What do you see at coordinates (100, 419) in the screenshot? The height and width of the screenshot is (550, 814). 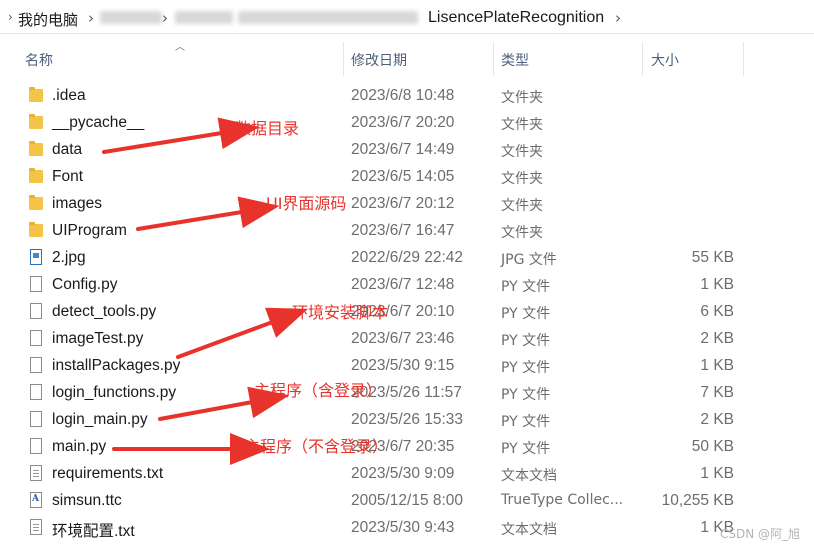 I see `file-name: login_main.py` at bounding box center [100, 419].